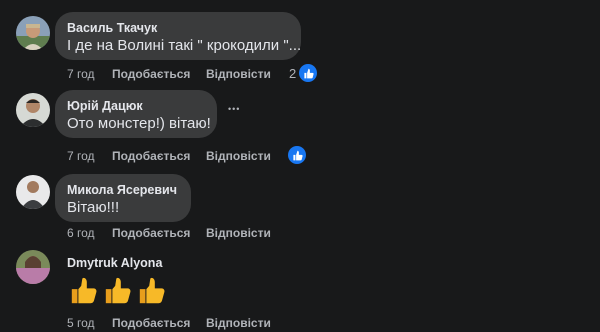 The width and height of the screenshot is (600, 332). I want to click on comment-author: Юрій Дацюк, so click(136, 106).